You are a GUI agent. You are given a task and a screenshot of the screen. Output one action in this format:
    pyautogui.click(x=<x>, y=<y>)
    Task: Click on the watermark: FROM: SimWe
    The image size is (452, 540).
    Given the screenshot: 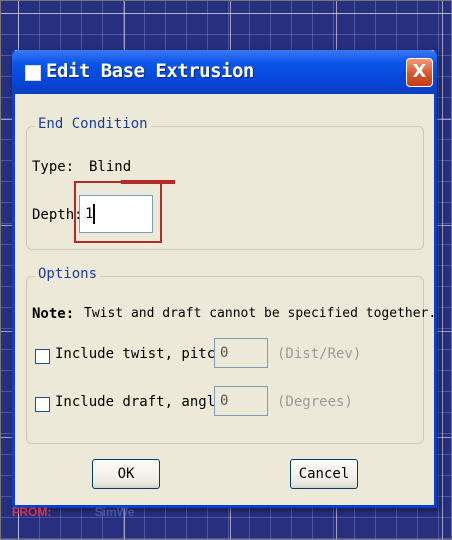 What is the action you would take?
    pyautogui.click(x=73, y=512)
    